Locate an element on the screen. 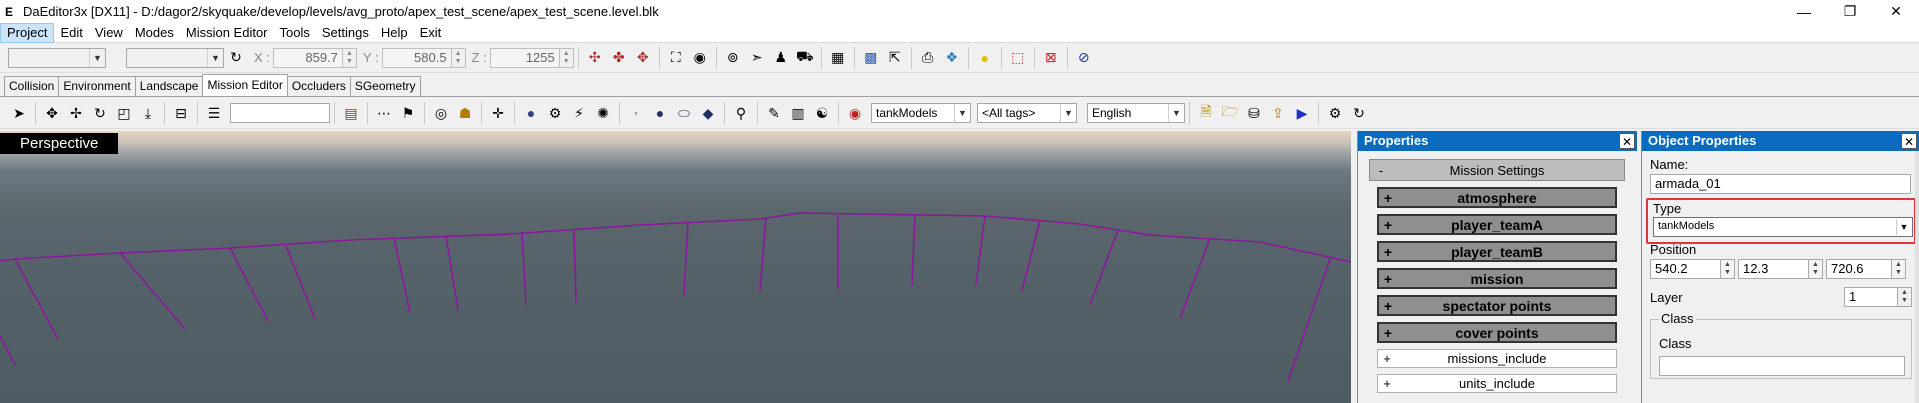 The image size is (1919, 403). collapse-toggle: - is located at coordinates (1381, 170).